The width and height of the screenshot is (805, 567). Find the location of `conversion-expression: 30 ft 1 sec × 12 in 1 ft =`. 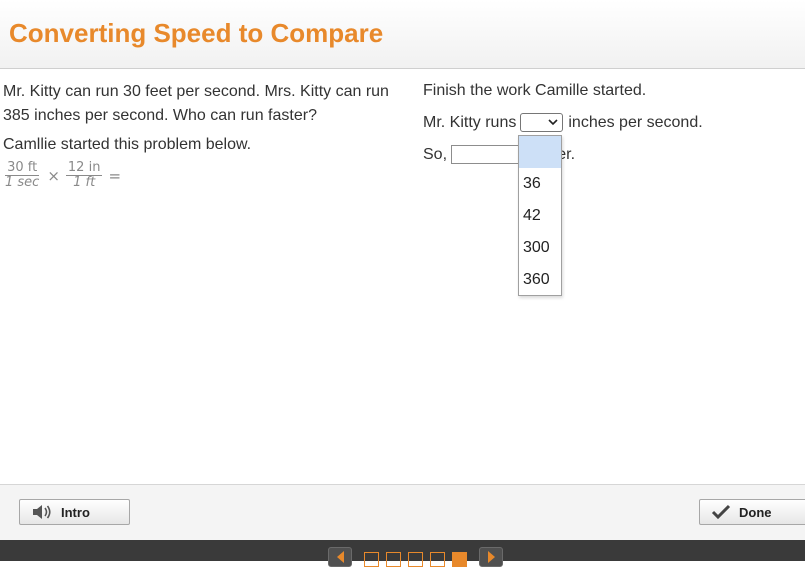

conversion-expression: 30 ft 1 sec × 12 in 1 ft = is located at coordinates (200, 175).